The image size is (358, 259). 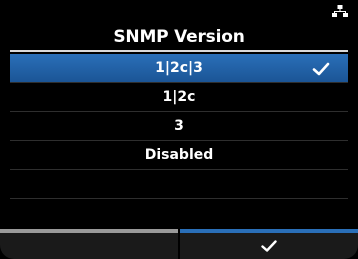 I want to click on confirm-soft-key, so click(x=269, y=244).